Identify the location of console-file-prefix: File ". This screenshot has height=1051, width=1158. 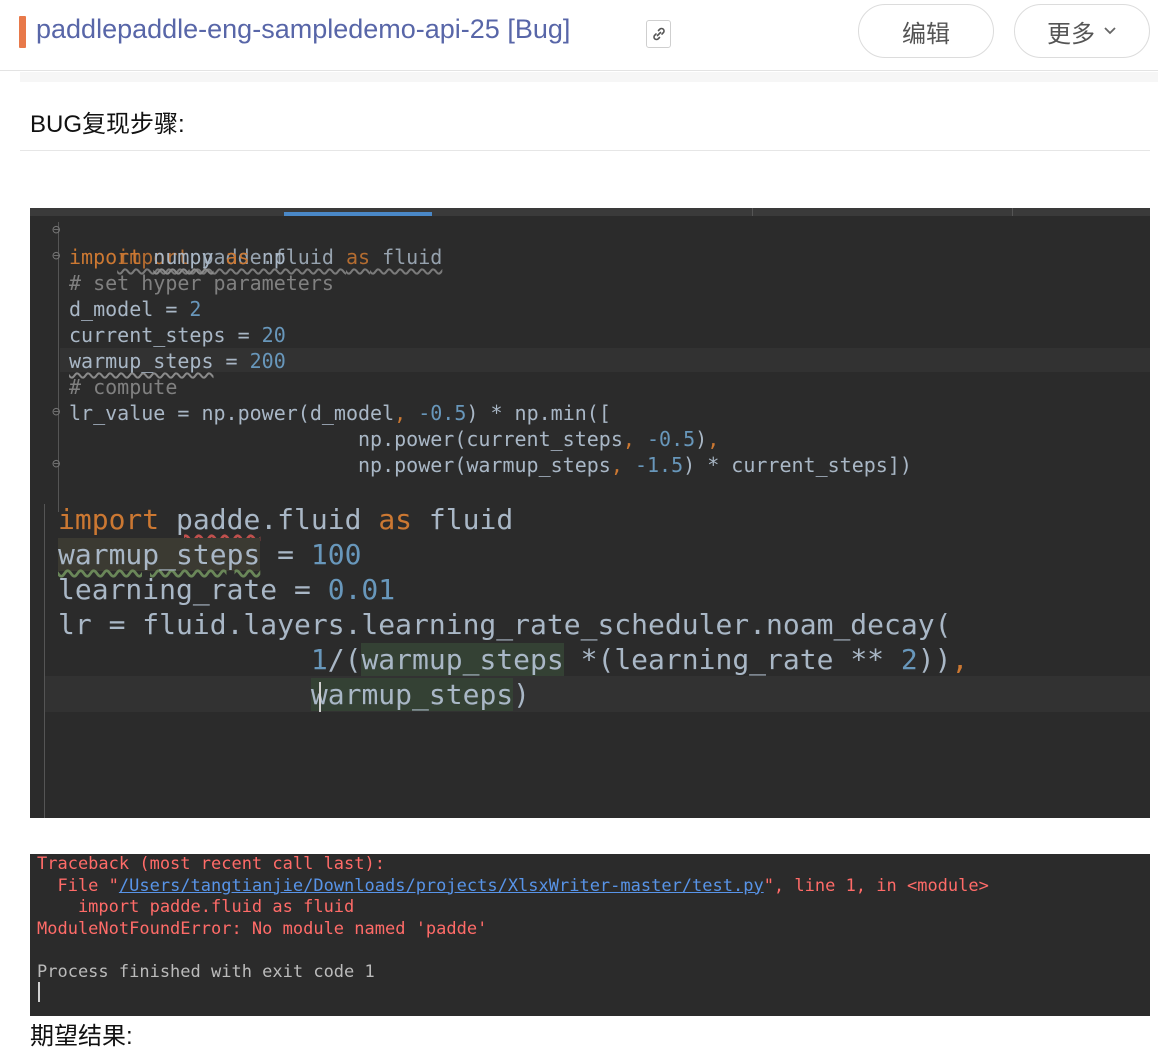
(78, 885).